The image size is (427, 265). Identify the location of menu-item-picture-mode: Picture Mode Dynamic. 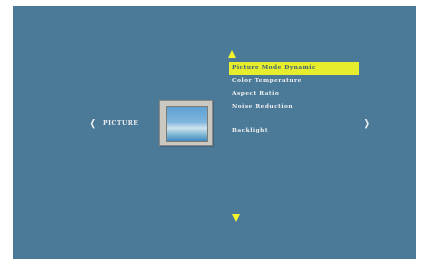
(294, 68).